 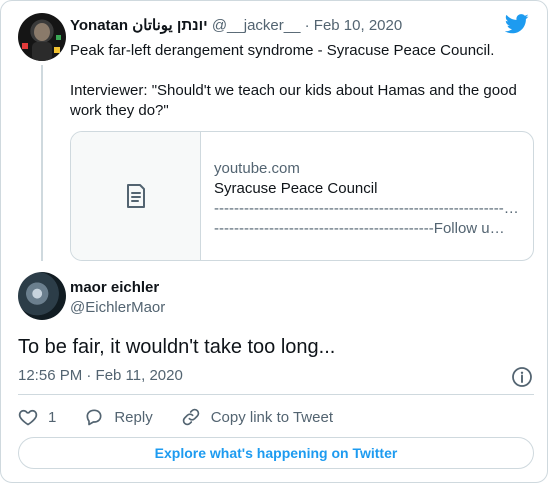 I want to click on link-preview-thumbnail, so click(x=136, y=196).